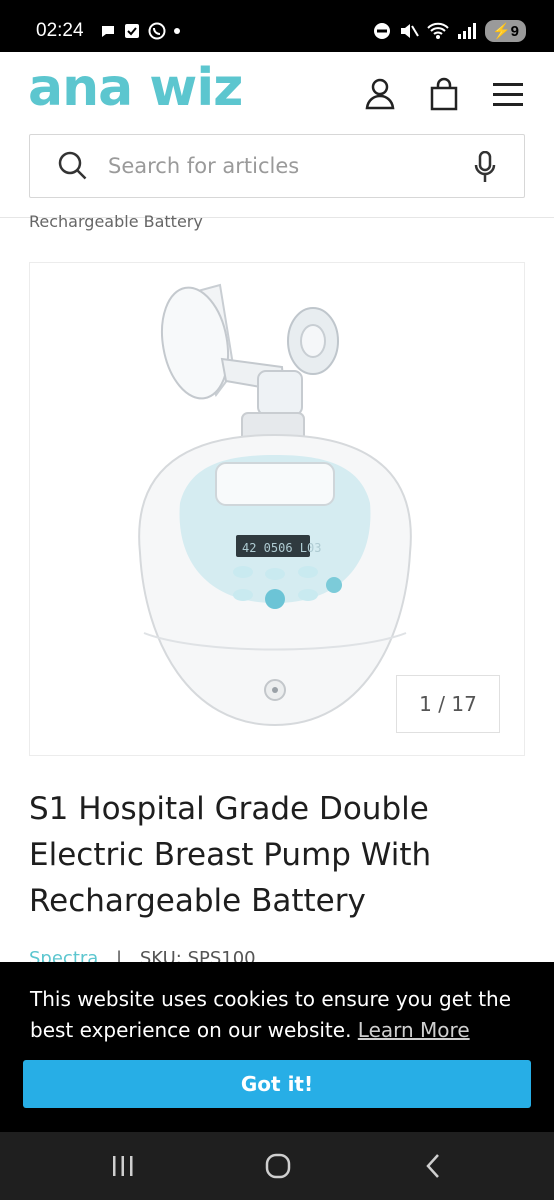  Describe the element at coordinates (414, 1030) in the screenshot. I see `learn-more-link: Learn More` at that location.